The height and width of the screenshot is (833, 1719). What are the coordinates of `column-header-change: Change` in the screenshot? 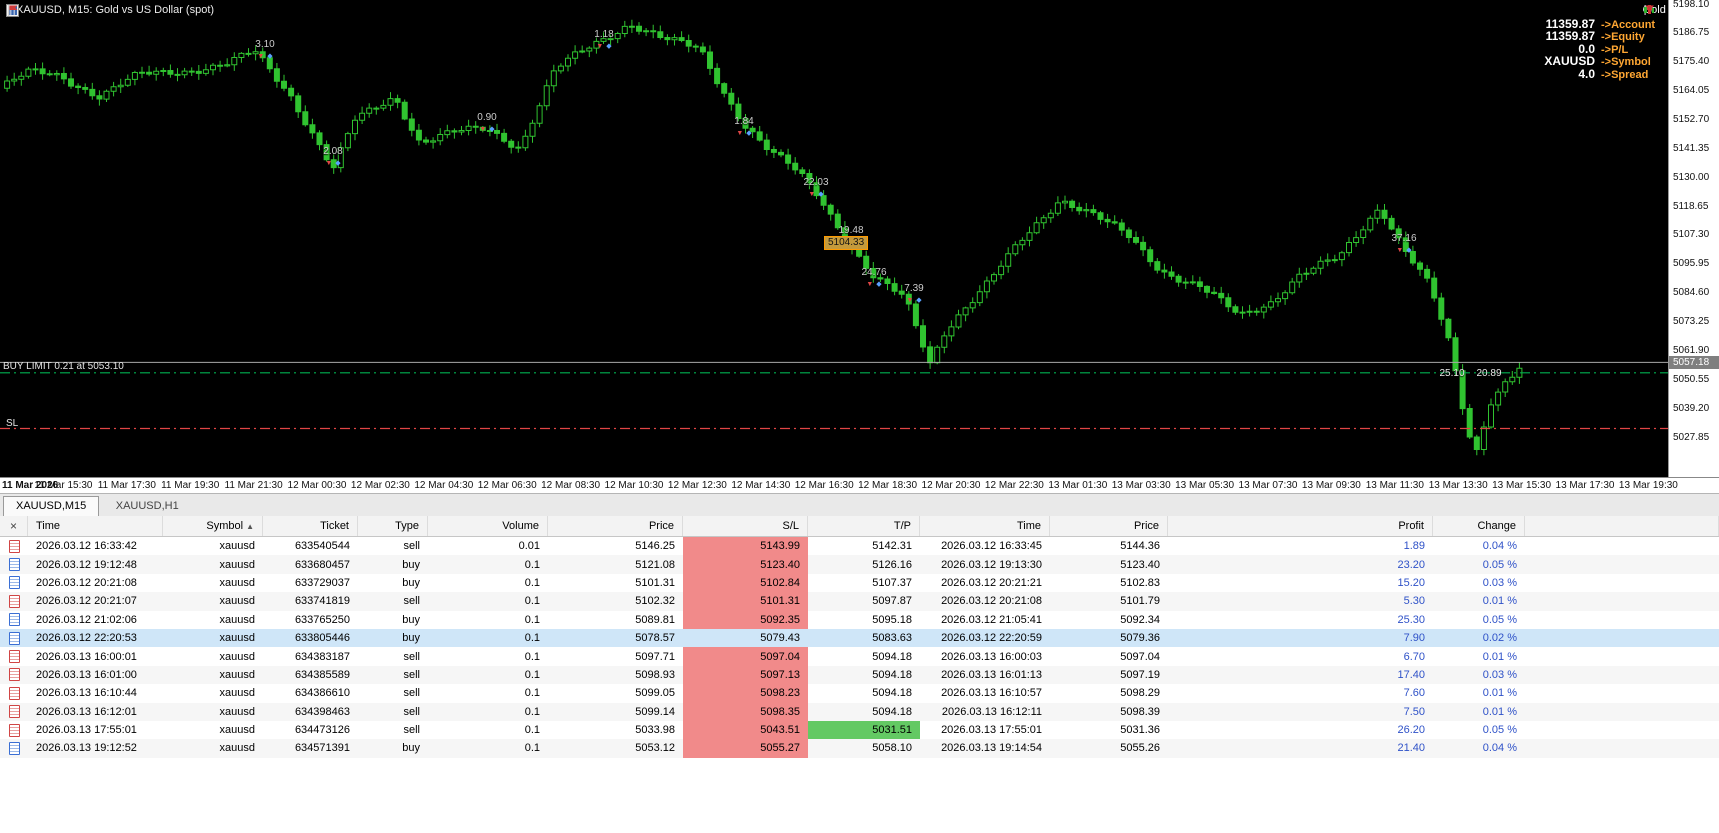 It's located at (1479, 526).